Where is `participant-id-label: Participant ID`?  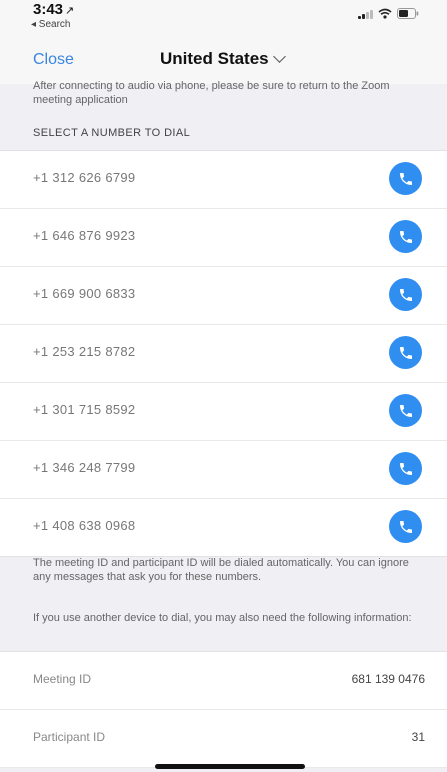 participant-id-label: Participant ID is located at coordinates (69, 737).